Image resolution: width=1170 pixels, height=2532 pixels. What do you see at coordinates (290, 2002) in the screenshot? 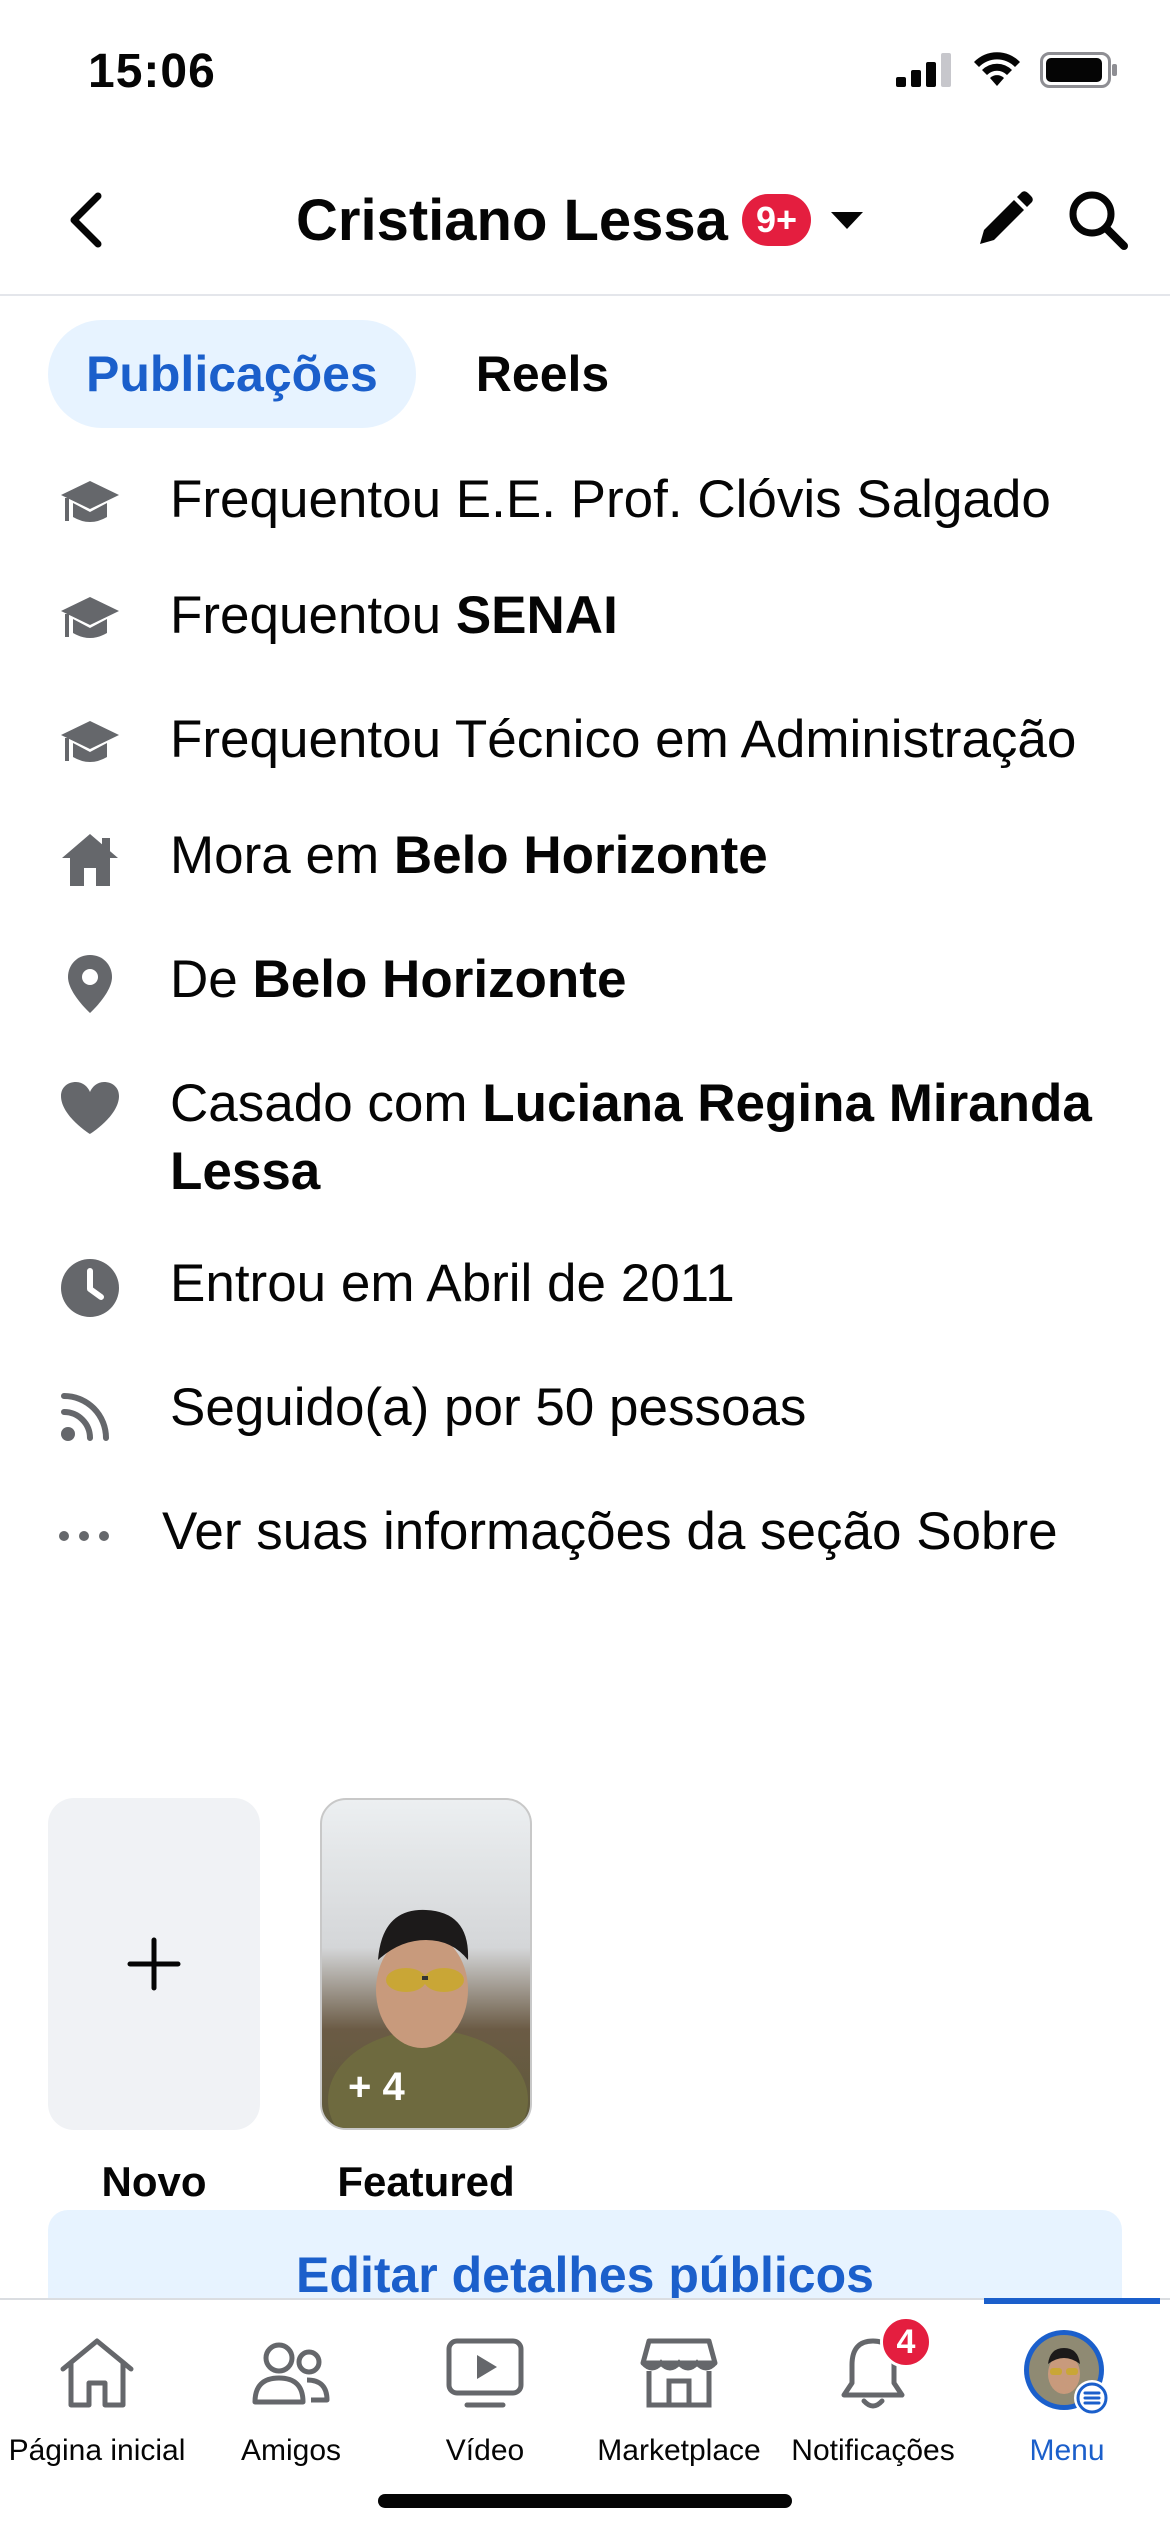
I see `featured-highlights: Novo + 4 Featured` at bounding box center [290, 2002].